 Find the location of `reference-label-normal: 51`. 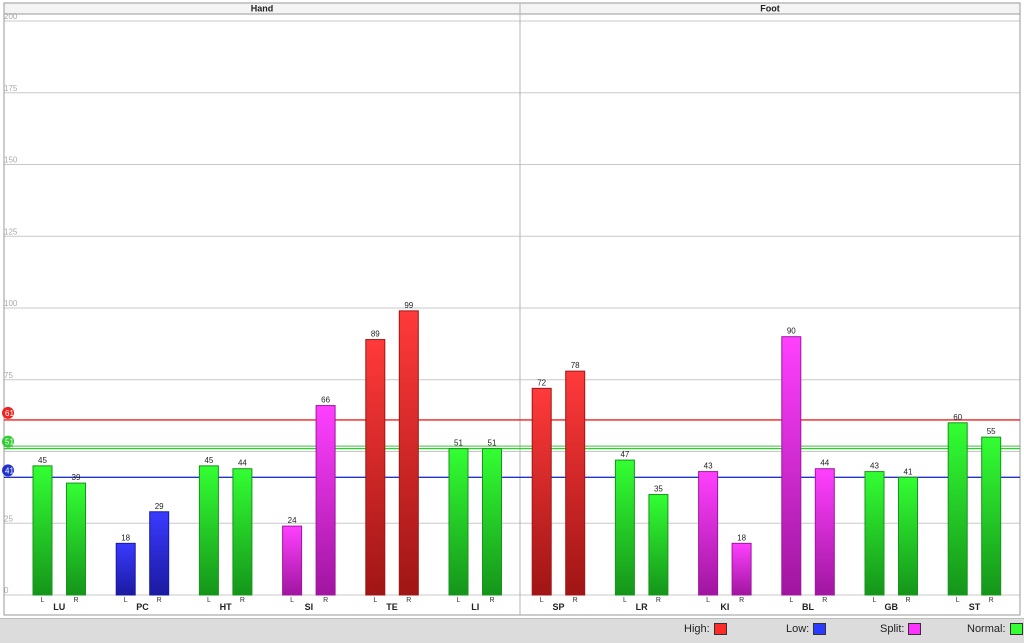

reference-label-normal: 51 is located at coordinates (9, 442).